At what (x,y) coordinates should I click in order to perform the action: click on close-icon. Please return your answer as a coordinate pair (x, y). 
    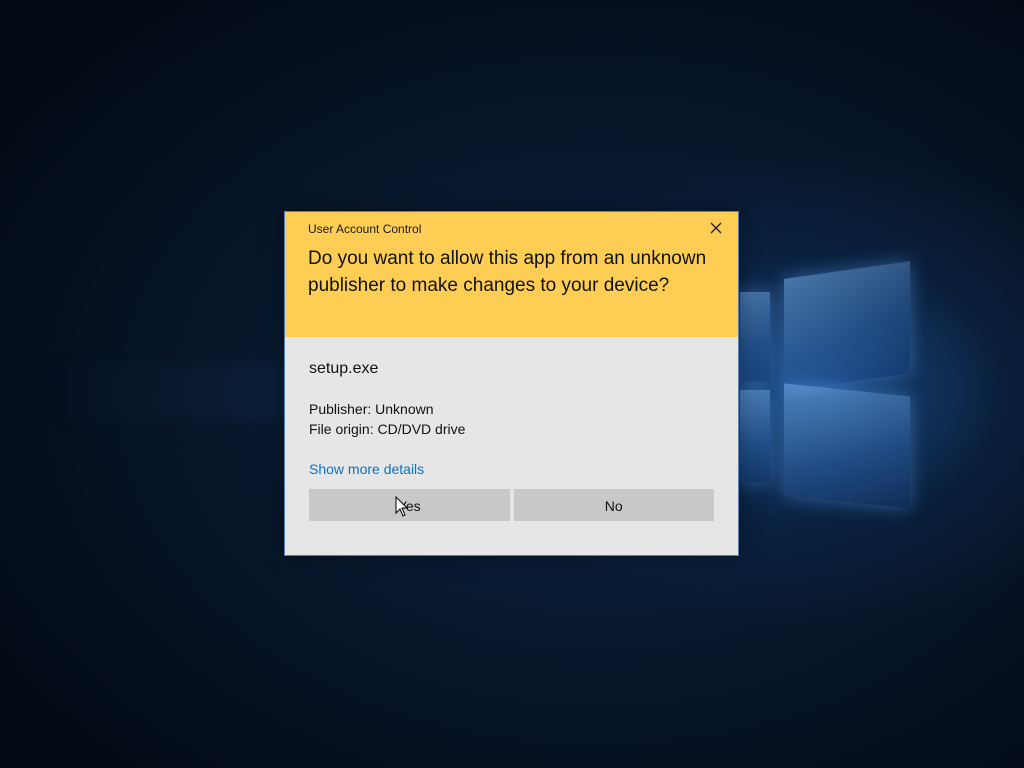
    Looking at the image, I should click on (716, 228).